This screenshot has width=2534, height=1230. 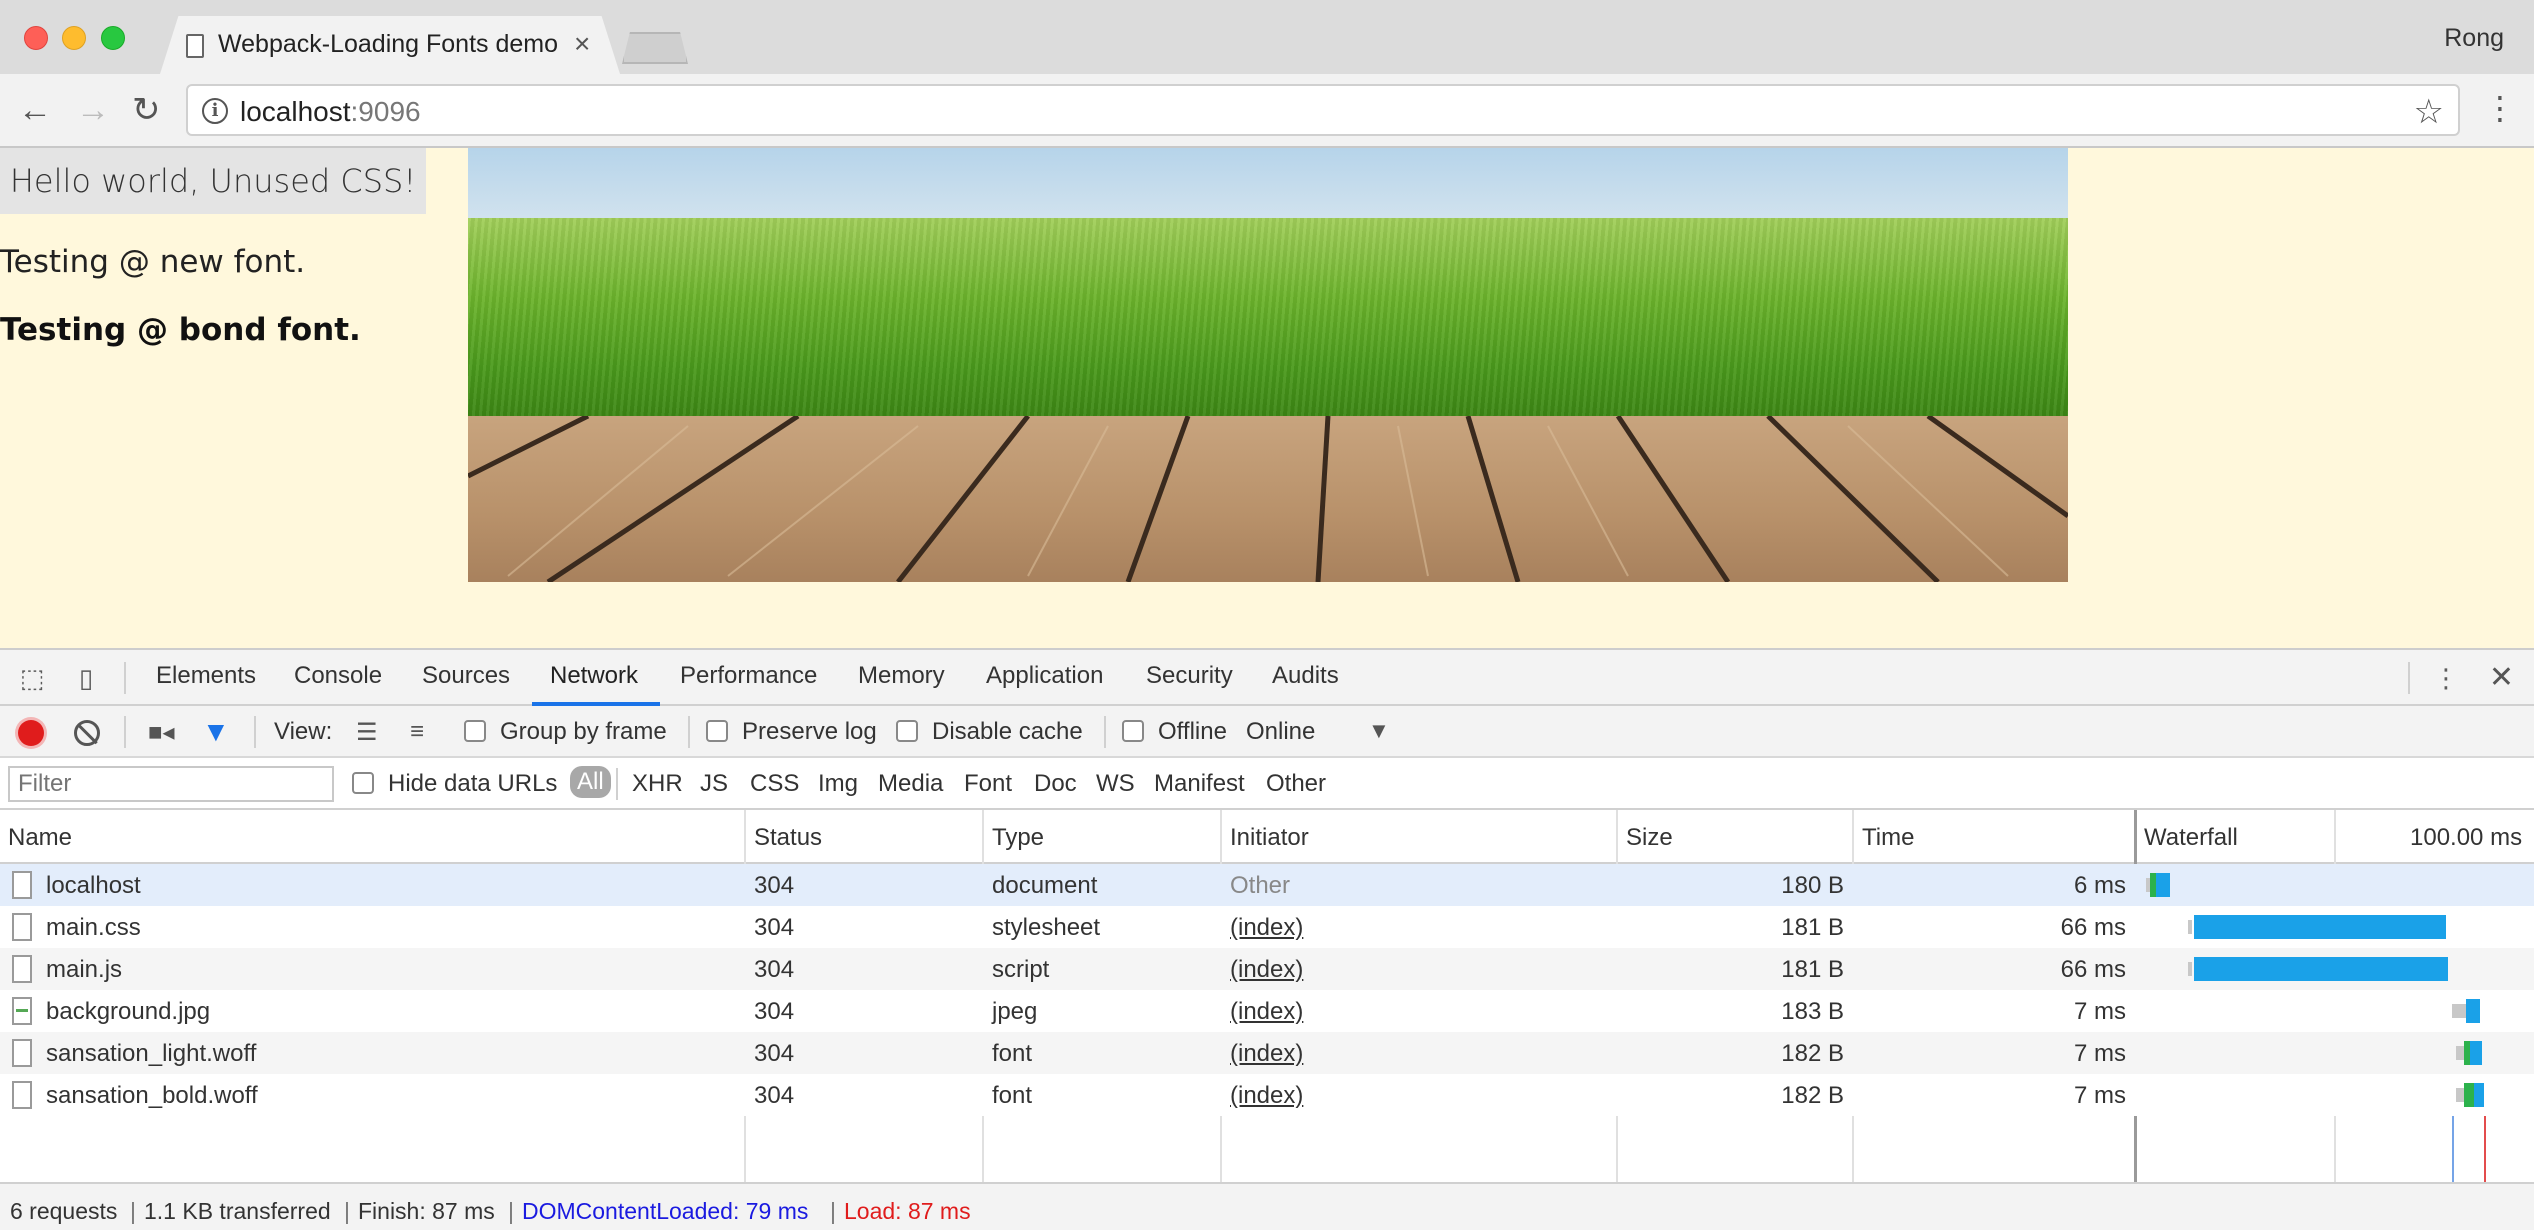 I want to click on hide-data-urls-label: Hide data URLs, so click(x=473, y=783).